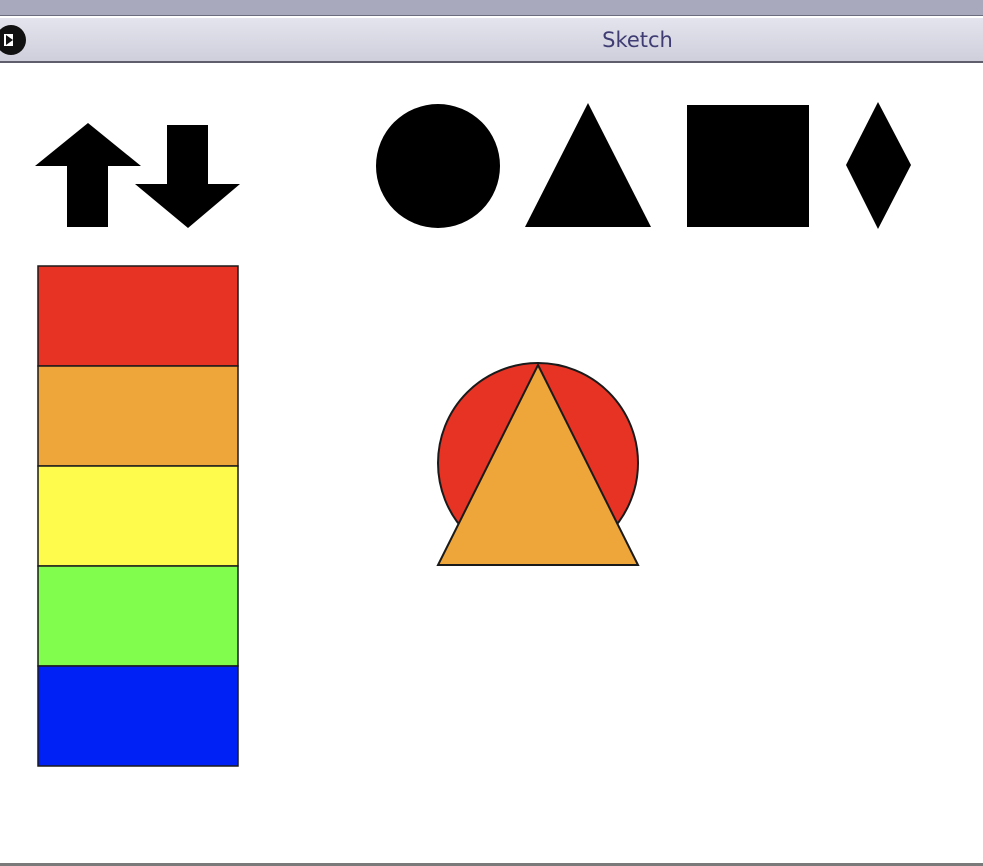 Image resolution: width=983 pixels, height=866 pixels. I want to click on title-bar: Sketch, so click(491, 39).